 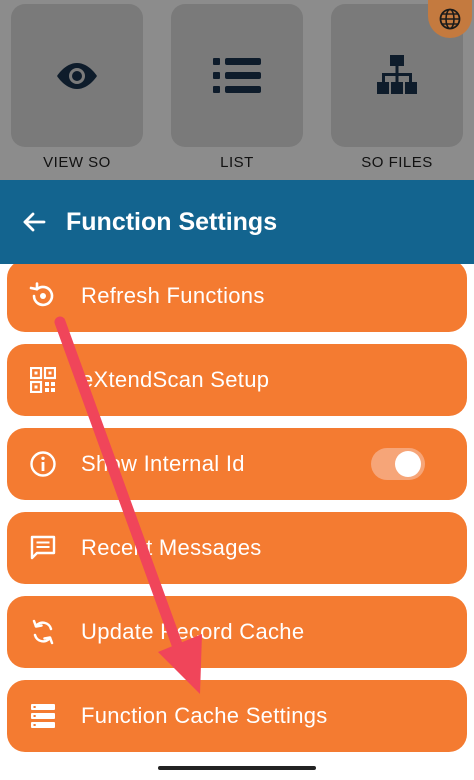 I want to click on list-icon, so click(x=237, y=75).